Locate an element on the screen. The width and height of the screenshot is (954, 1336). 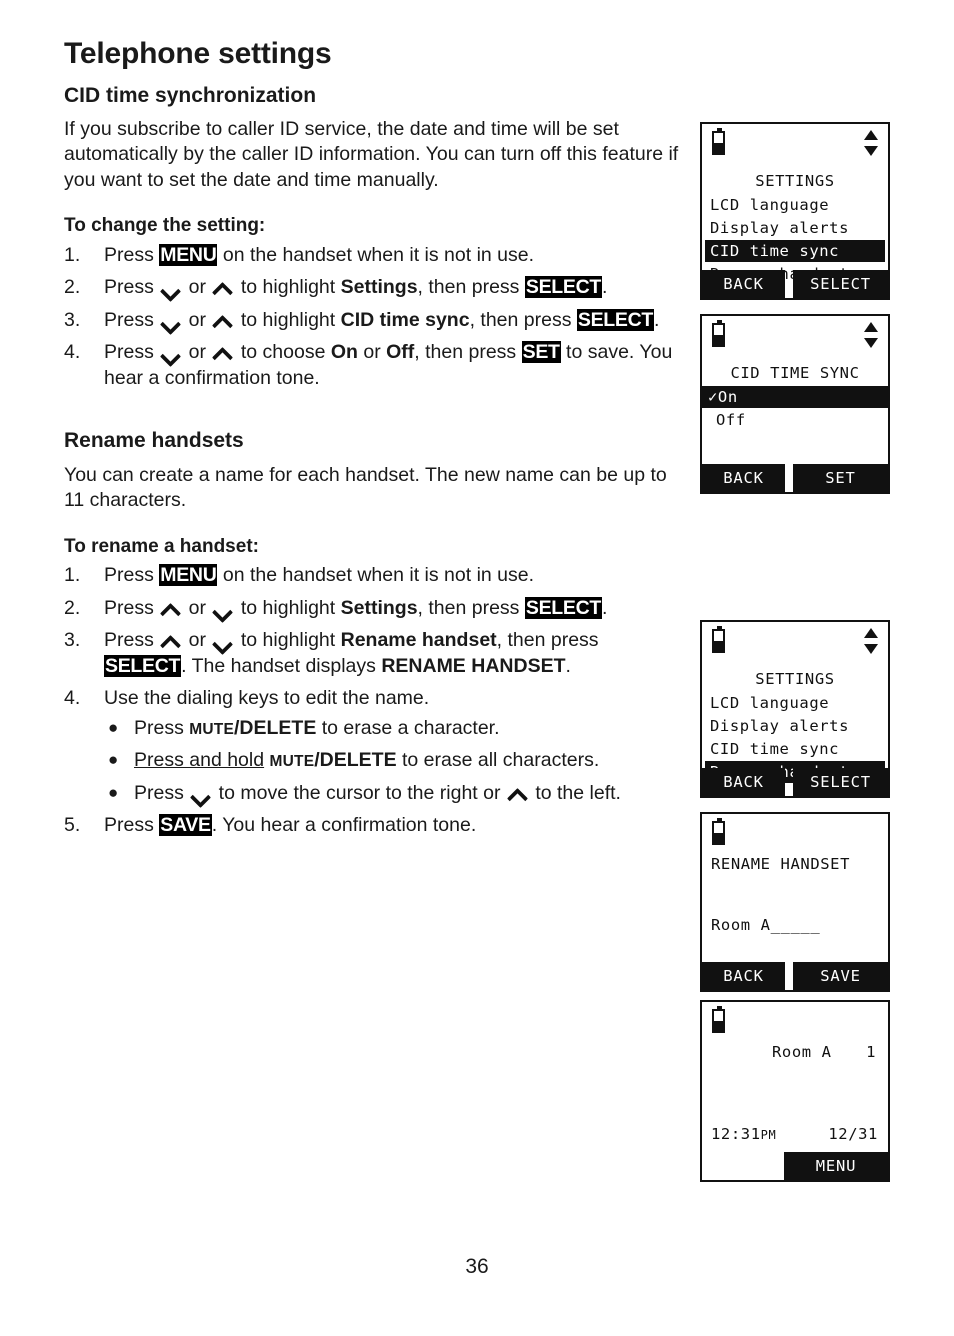
softkey-menu: MENU is located at coordinates (836, 1166).